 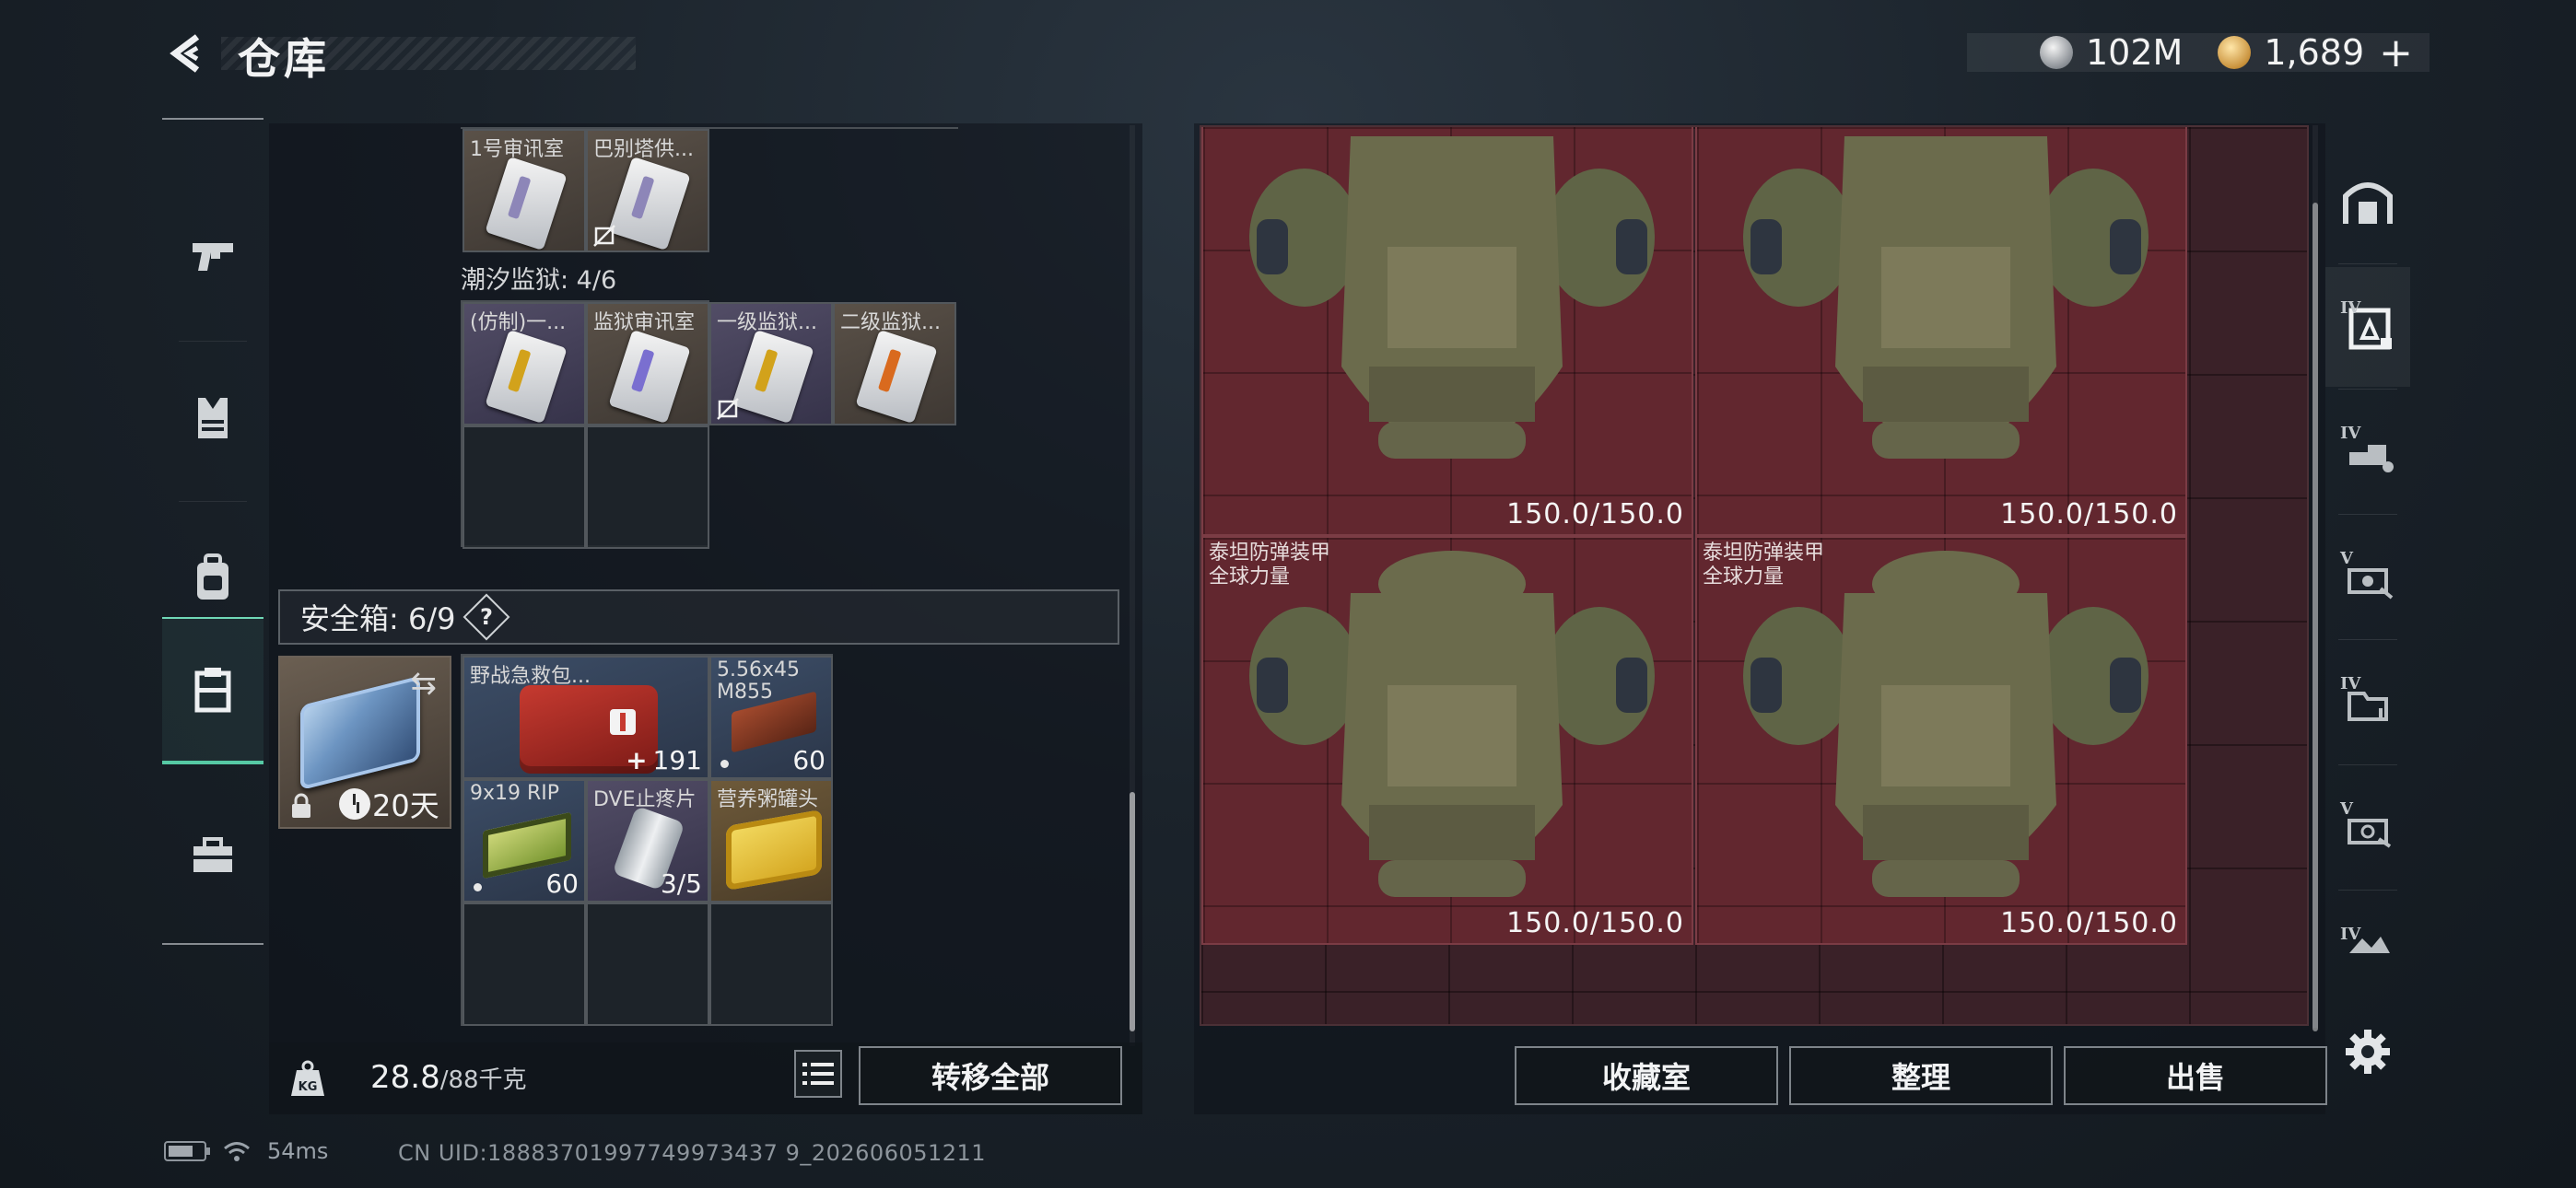 I want to click on item-label: DVE止疼片, so click(x=645, y=799).